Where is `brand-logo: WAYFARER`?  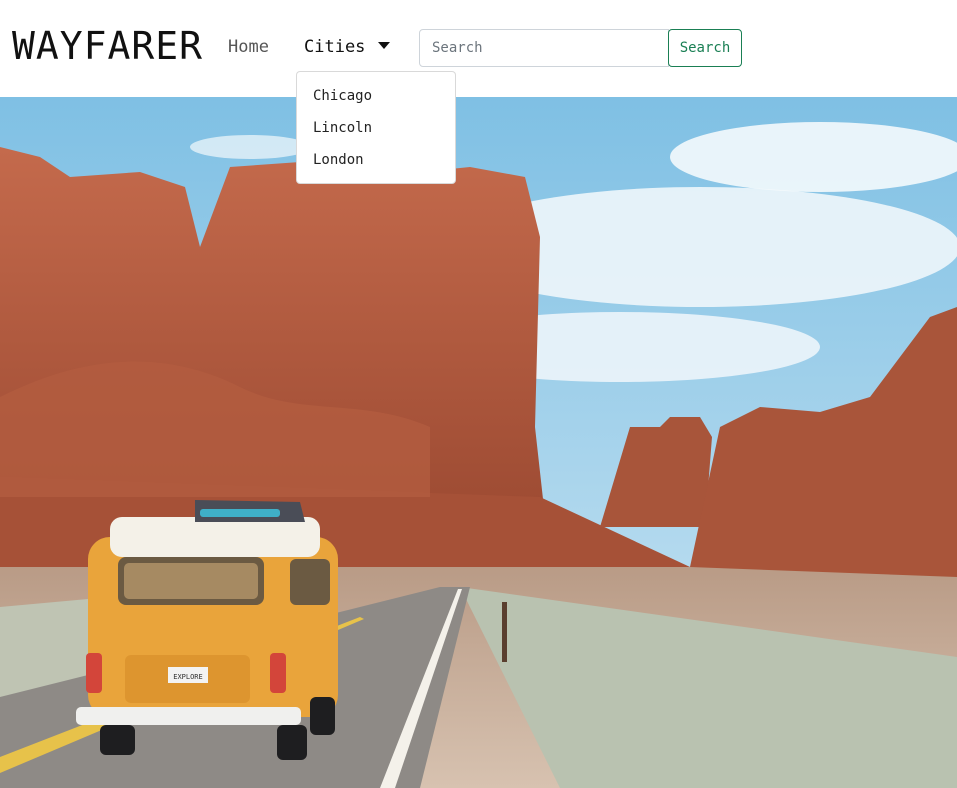
brand-logo: WAYFARER is located at coordinates (107, 46).